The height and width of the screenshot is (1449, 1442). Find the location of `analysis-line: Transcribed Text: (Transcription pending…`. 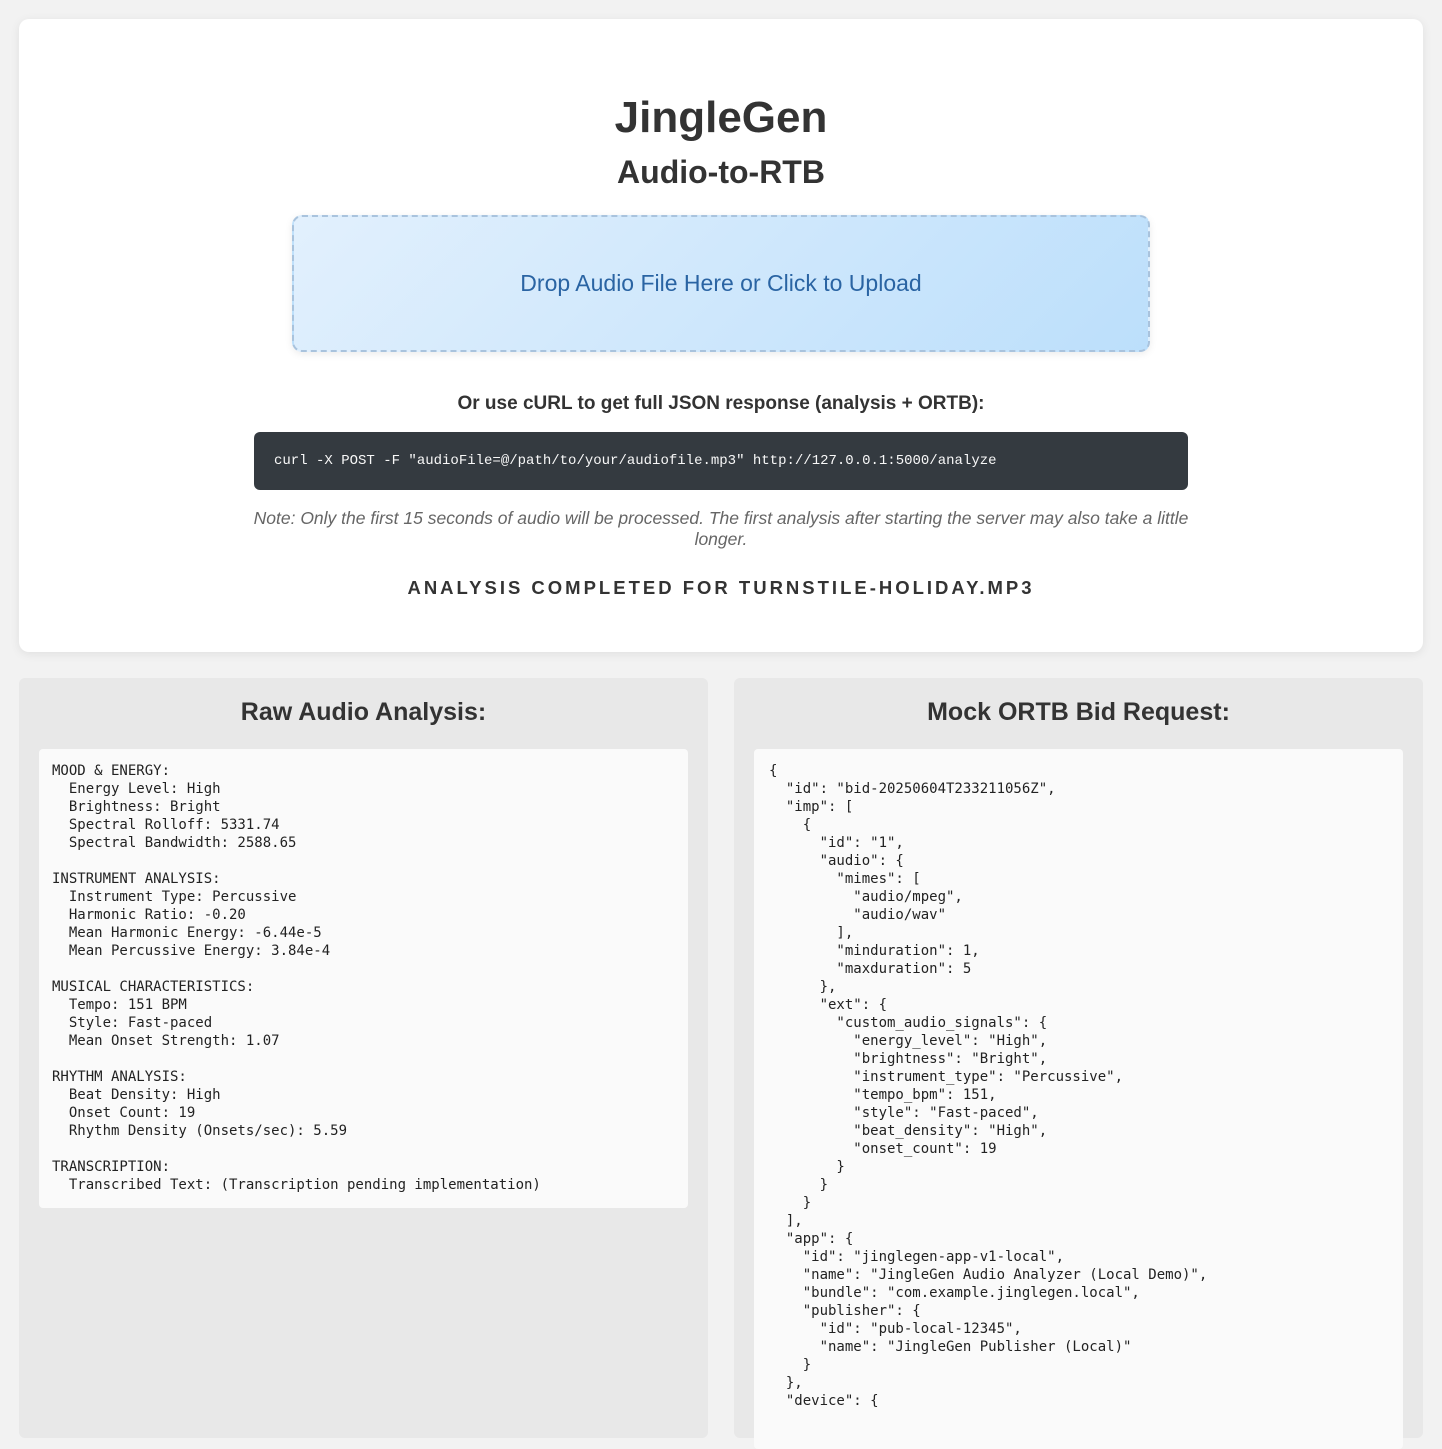

analysis-line: Transcribed Text: (Transcription pending… is located at coordinates (296, 1185).